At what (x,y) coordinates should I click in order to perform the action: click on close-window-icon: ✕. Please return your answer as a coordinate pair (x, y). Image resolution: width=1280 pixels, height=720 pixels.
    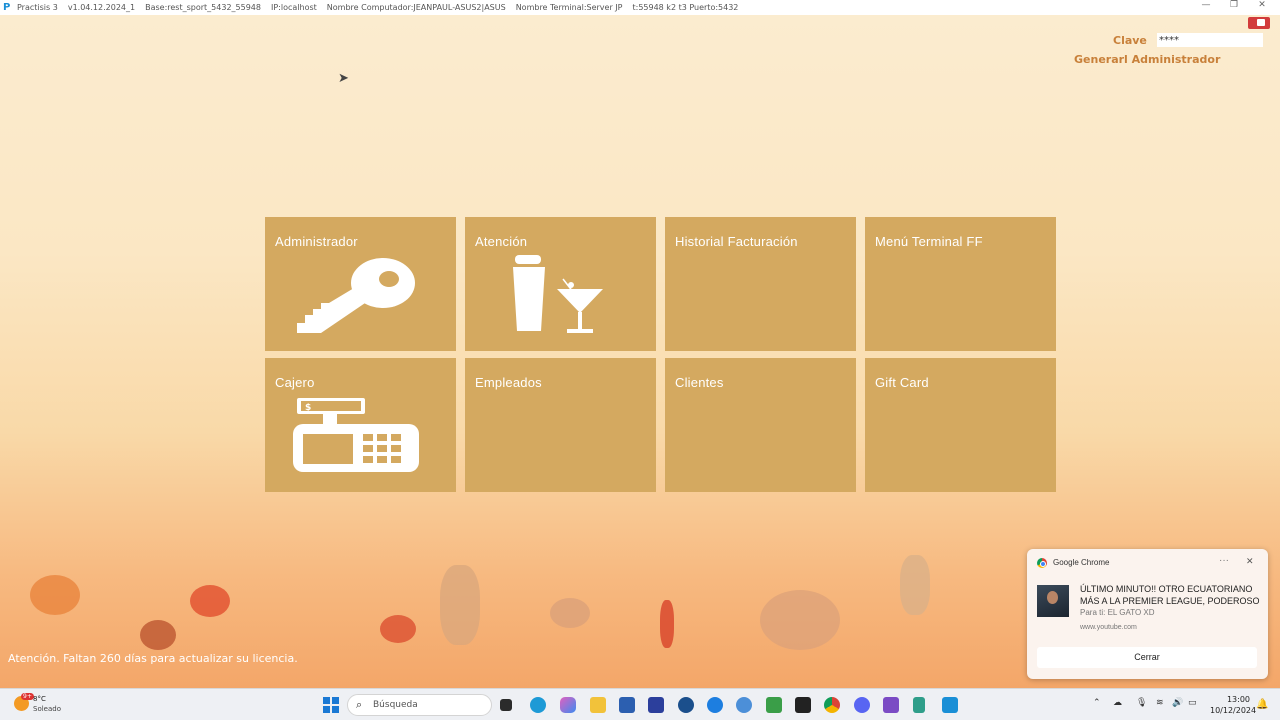
    Looking at the image, I should click on (1262, 5).